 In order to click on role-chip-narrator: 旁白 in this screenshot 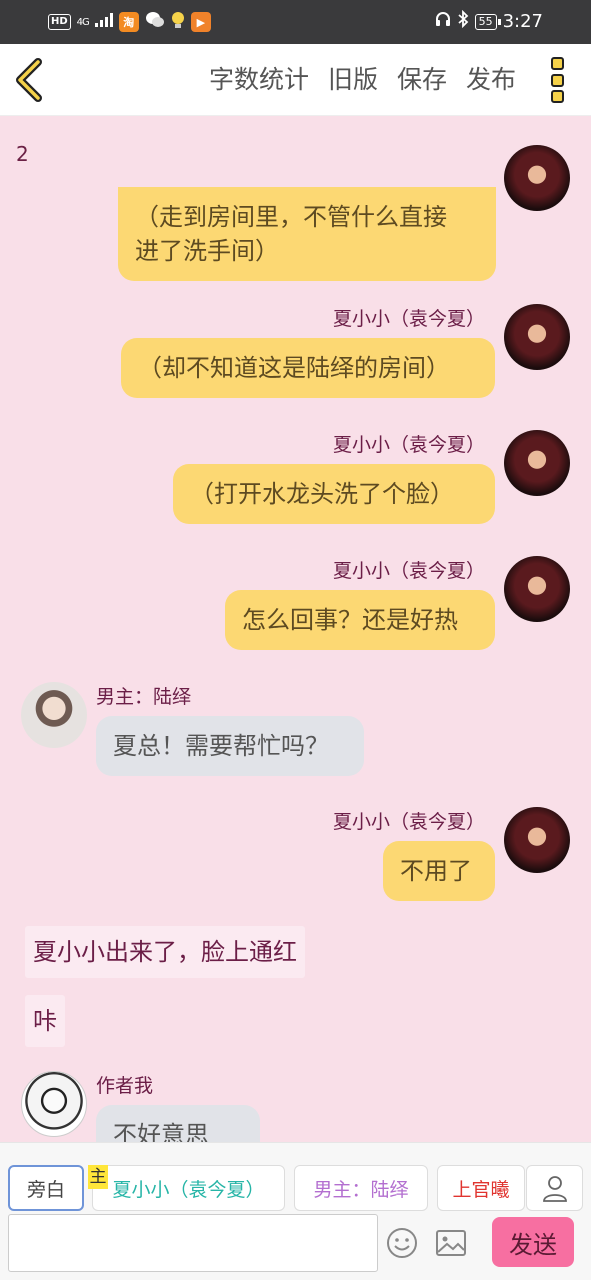, I will do `click(46, 1188)`.